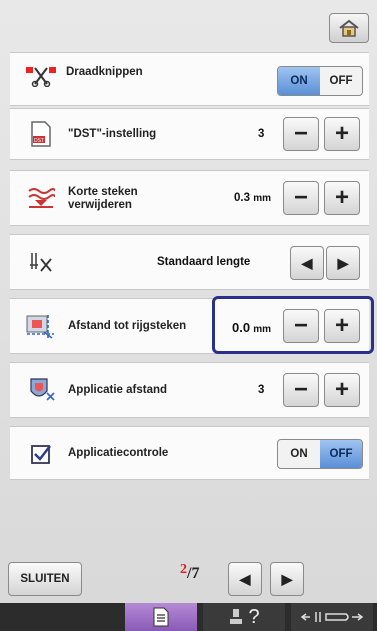 The image size is (377, 631). I want to click on dst-plus-button: +, so click(342, 134).